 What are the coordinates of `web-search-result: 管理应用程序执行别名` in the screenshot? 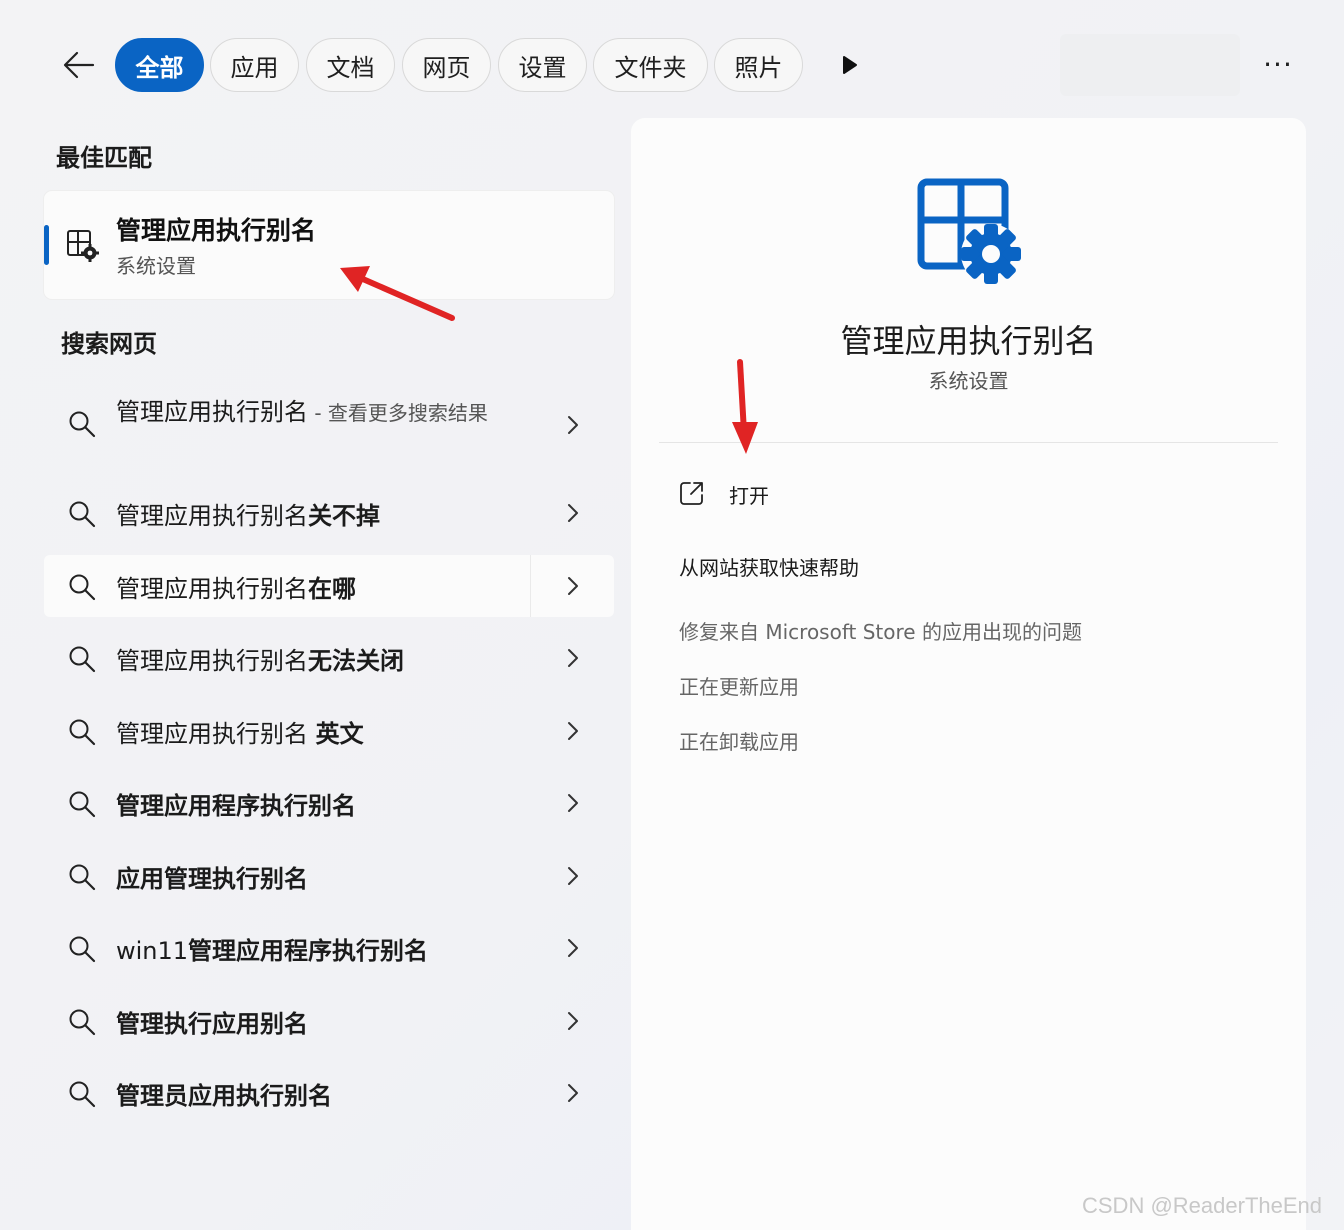 It's located at (329, 803).